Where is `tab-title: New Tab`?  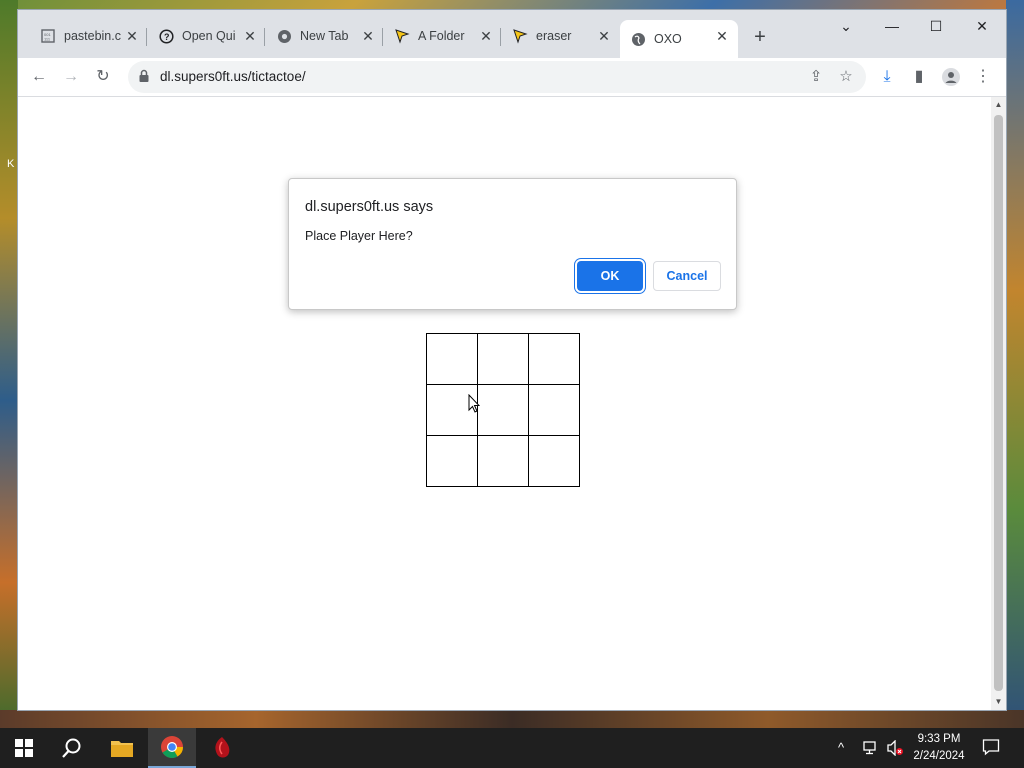 tab-title: New Tab is located at coordinates (324, 36).